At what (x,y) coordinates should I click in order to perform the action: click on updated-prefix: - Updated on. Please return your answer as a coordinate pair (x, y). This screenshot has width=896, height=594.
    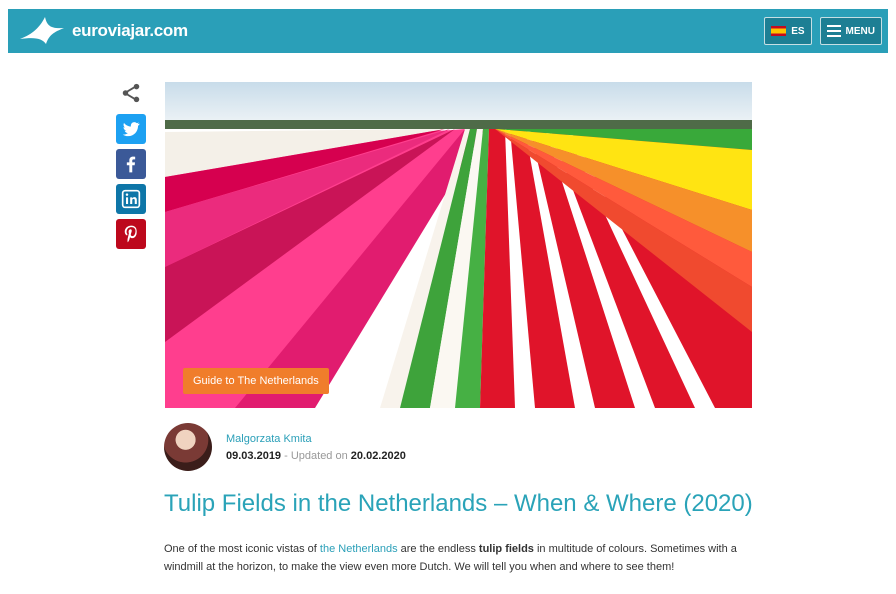
    Looking at the image, I should click on (316, 455).